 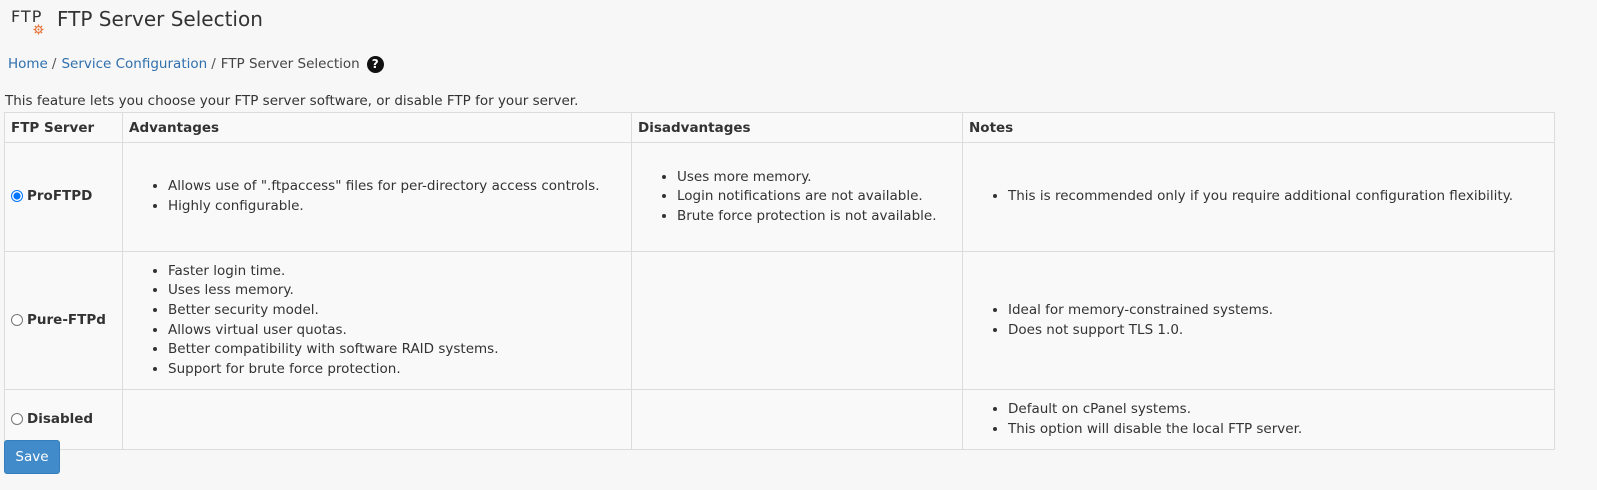 What do you see at coordinates (290, 64) in the screenshot?
I see `breadcrumb-current: FTP Server Selection` at bounding box center [290, 64].